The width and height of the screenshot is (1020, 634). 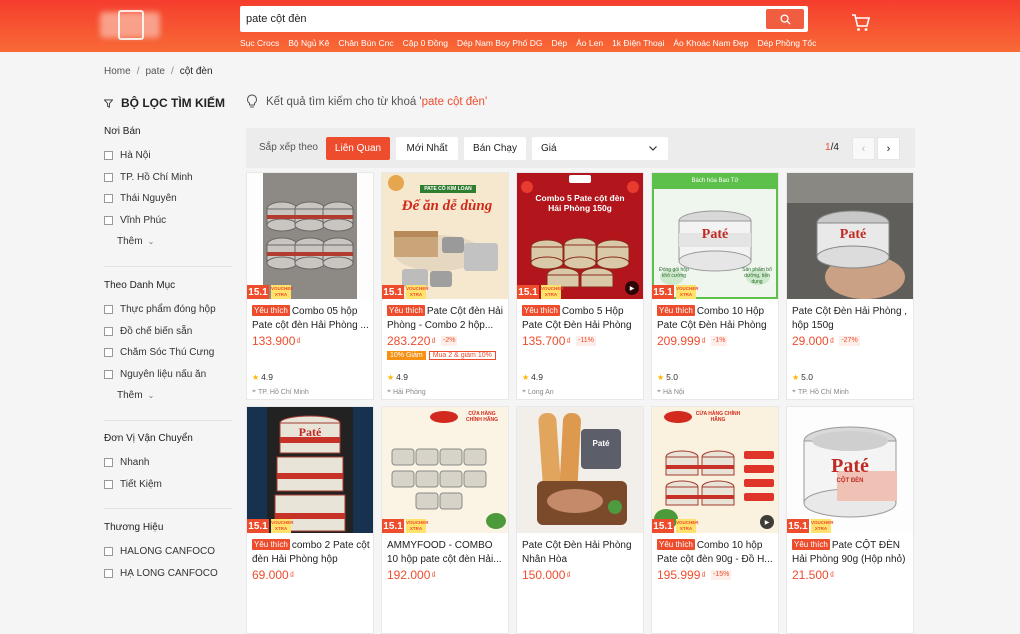 What do you see at coordinates (117, 71) in the screenshot?
I see `breadcrumb-home: Home` at bounding box center [117, 71].